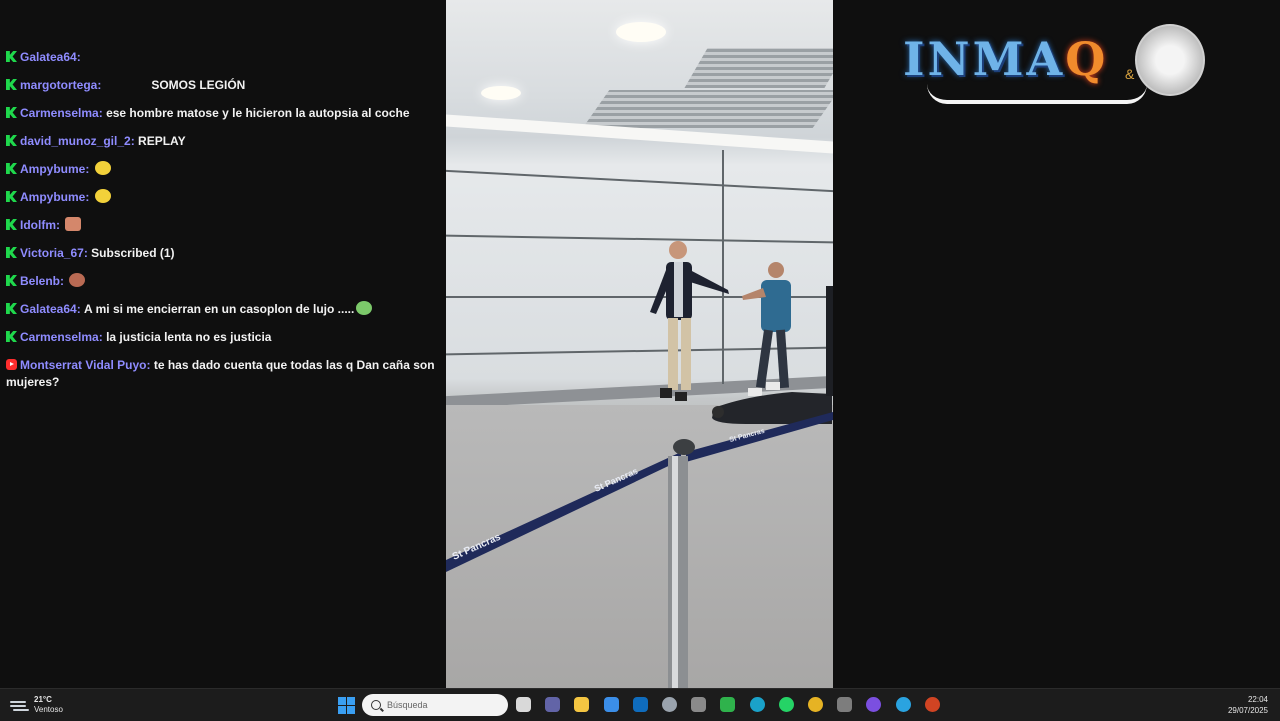  I want to click on weather-widget: 21°C Ventoso, so click(36, 705).